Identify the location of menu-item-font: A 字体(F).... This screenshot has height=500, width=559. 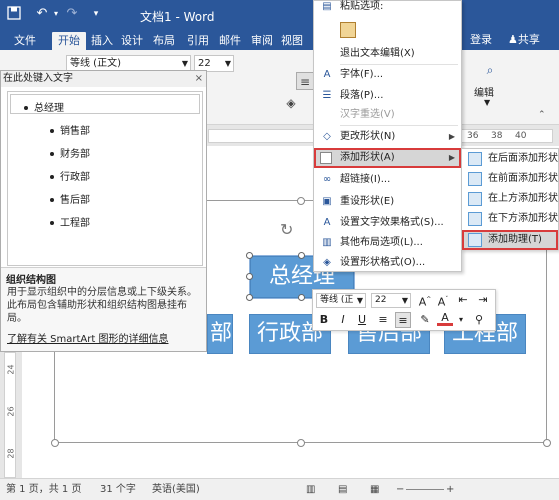
(387, 75).